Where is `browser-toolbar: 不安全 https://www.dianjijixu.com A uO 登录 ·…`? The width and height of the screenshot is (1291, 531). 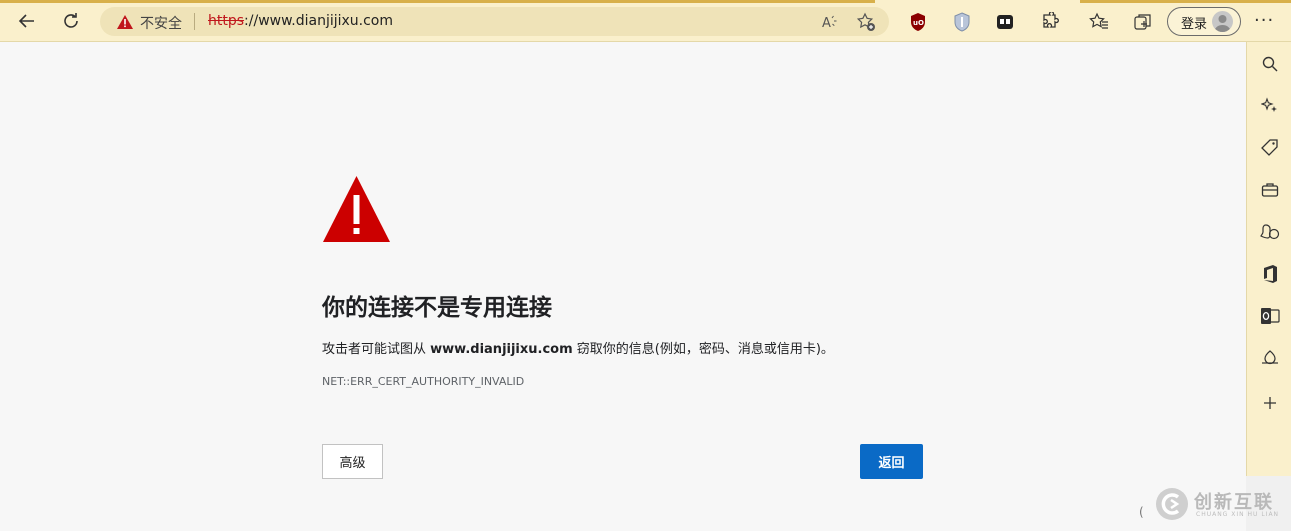 browser-toolbar: 不安全 https://www.dianjijixu.com A uO 登录 ·… is located at coordinates (645, 21).